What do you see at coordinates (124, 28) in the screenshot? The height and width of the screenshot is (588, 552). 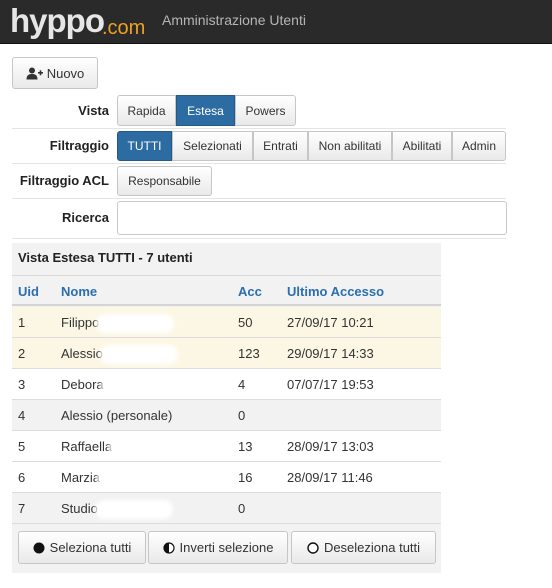 I see `logo-sub-text: .com` at bounding box center [124, 28].